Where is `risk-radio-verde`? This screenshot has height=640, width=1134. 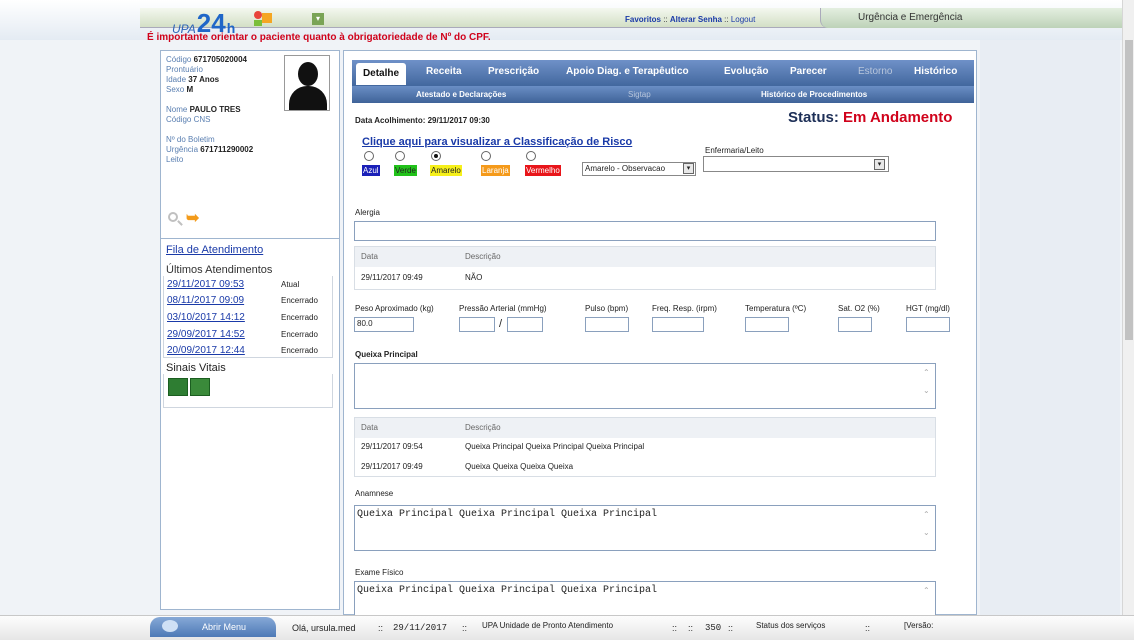
risk-radio-verde is located at coordinates (400, 156).